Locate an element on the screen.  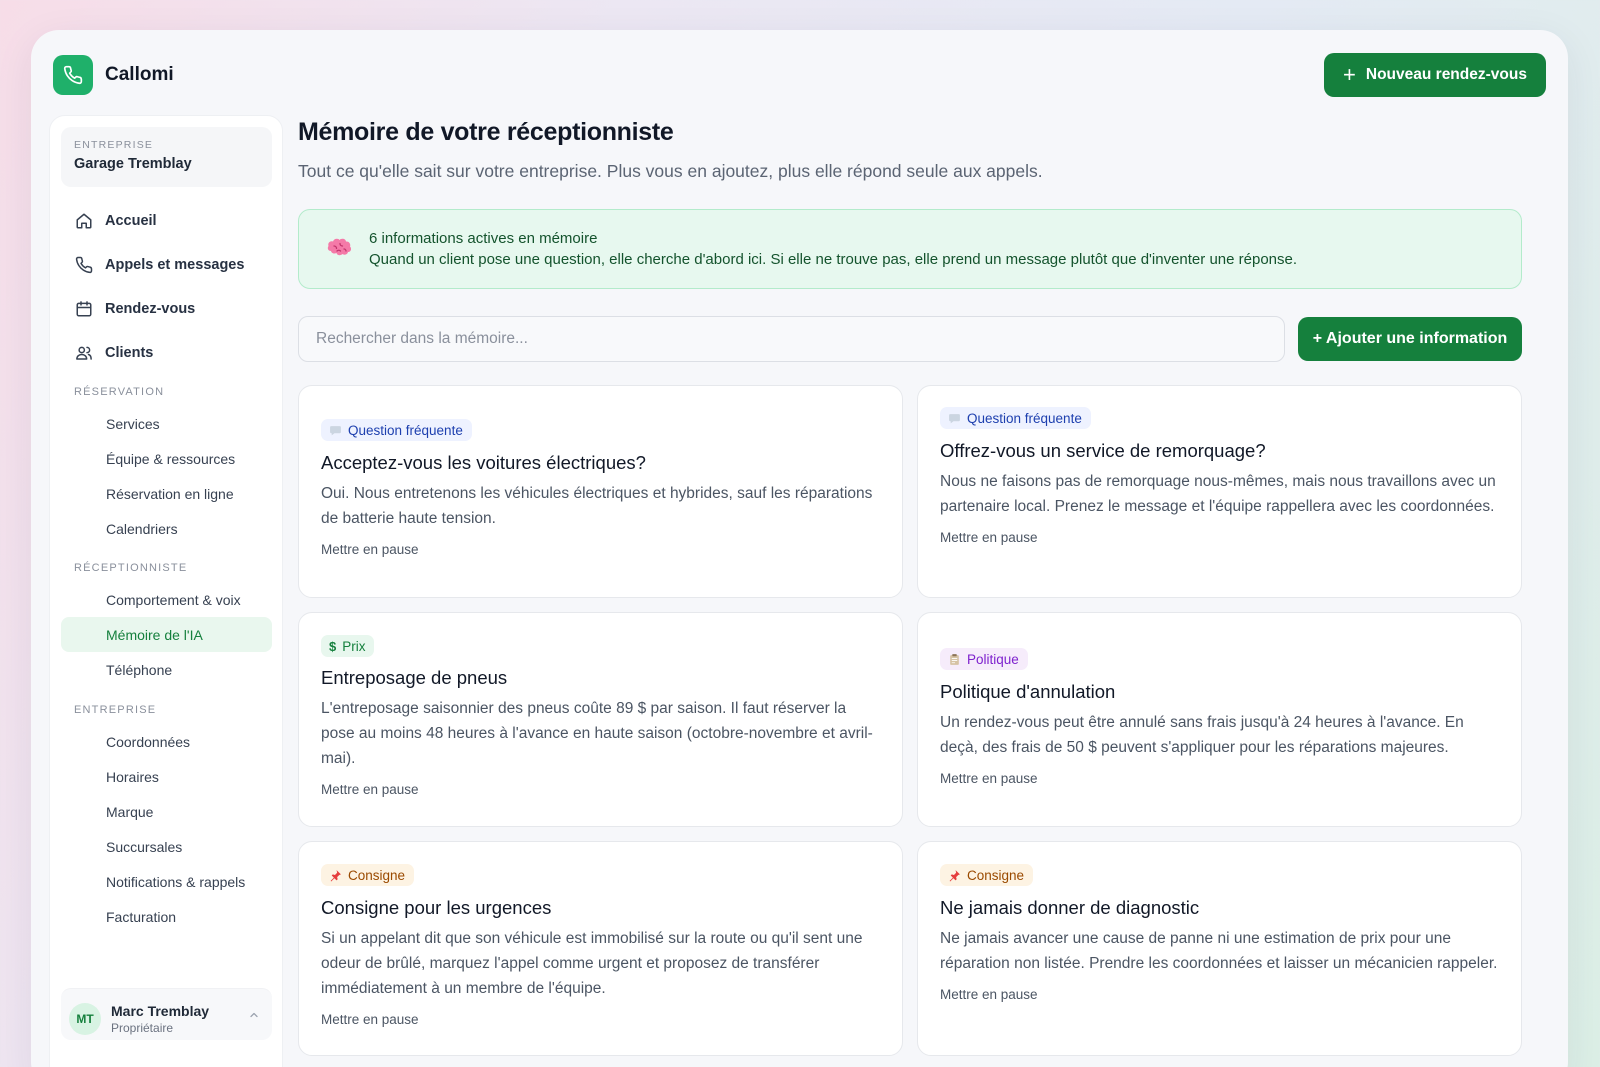
plus-icon: + is located at coordinates (1349, 74).